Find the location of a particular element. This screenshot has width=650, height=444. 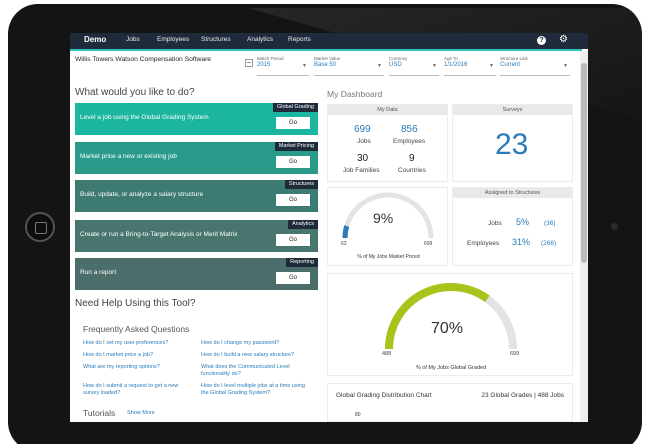

countries-label: Countries is located at coordinates (412, 170).